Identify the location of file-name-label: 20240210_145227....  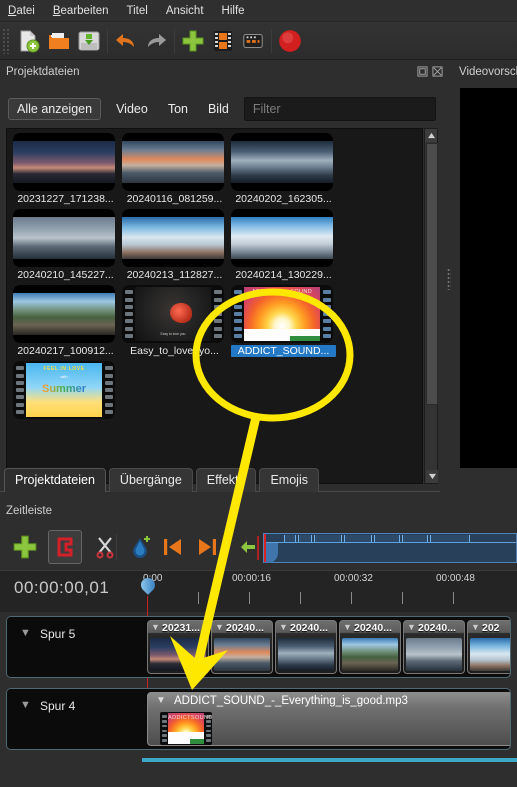
(65, 275).